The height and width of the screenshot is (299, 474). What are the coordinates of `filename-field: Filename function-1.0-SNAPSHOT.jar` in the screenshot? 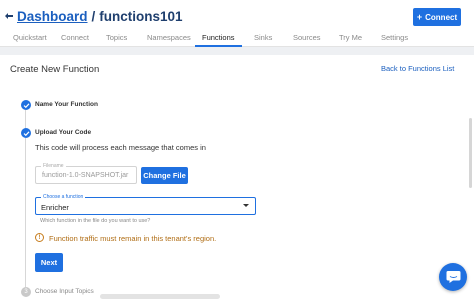 It's located at (86, 173).